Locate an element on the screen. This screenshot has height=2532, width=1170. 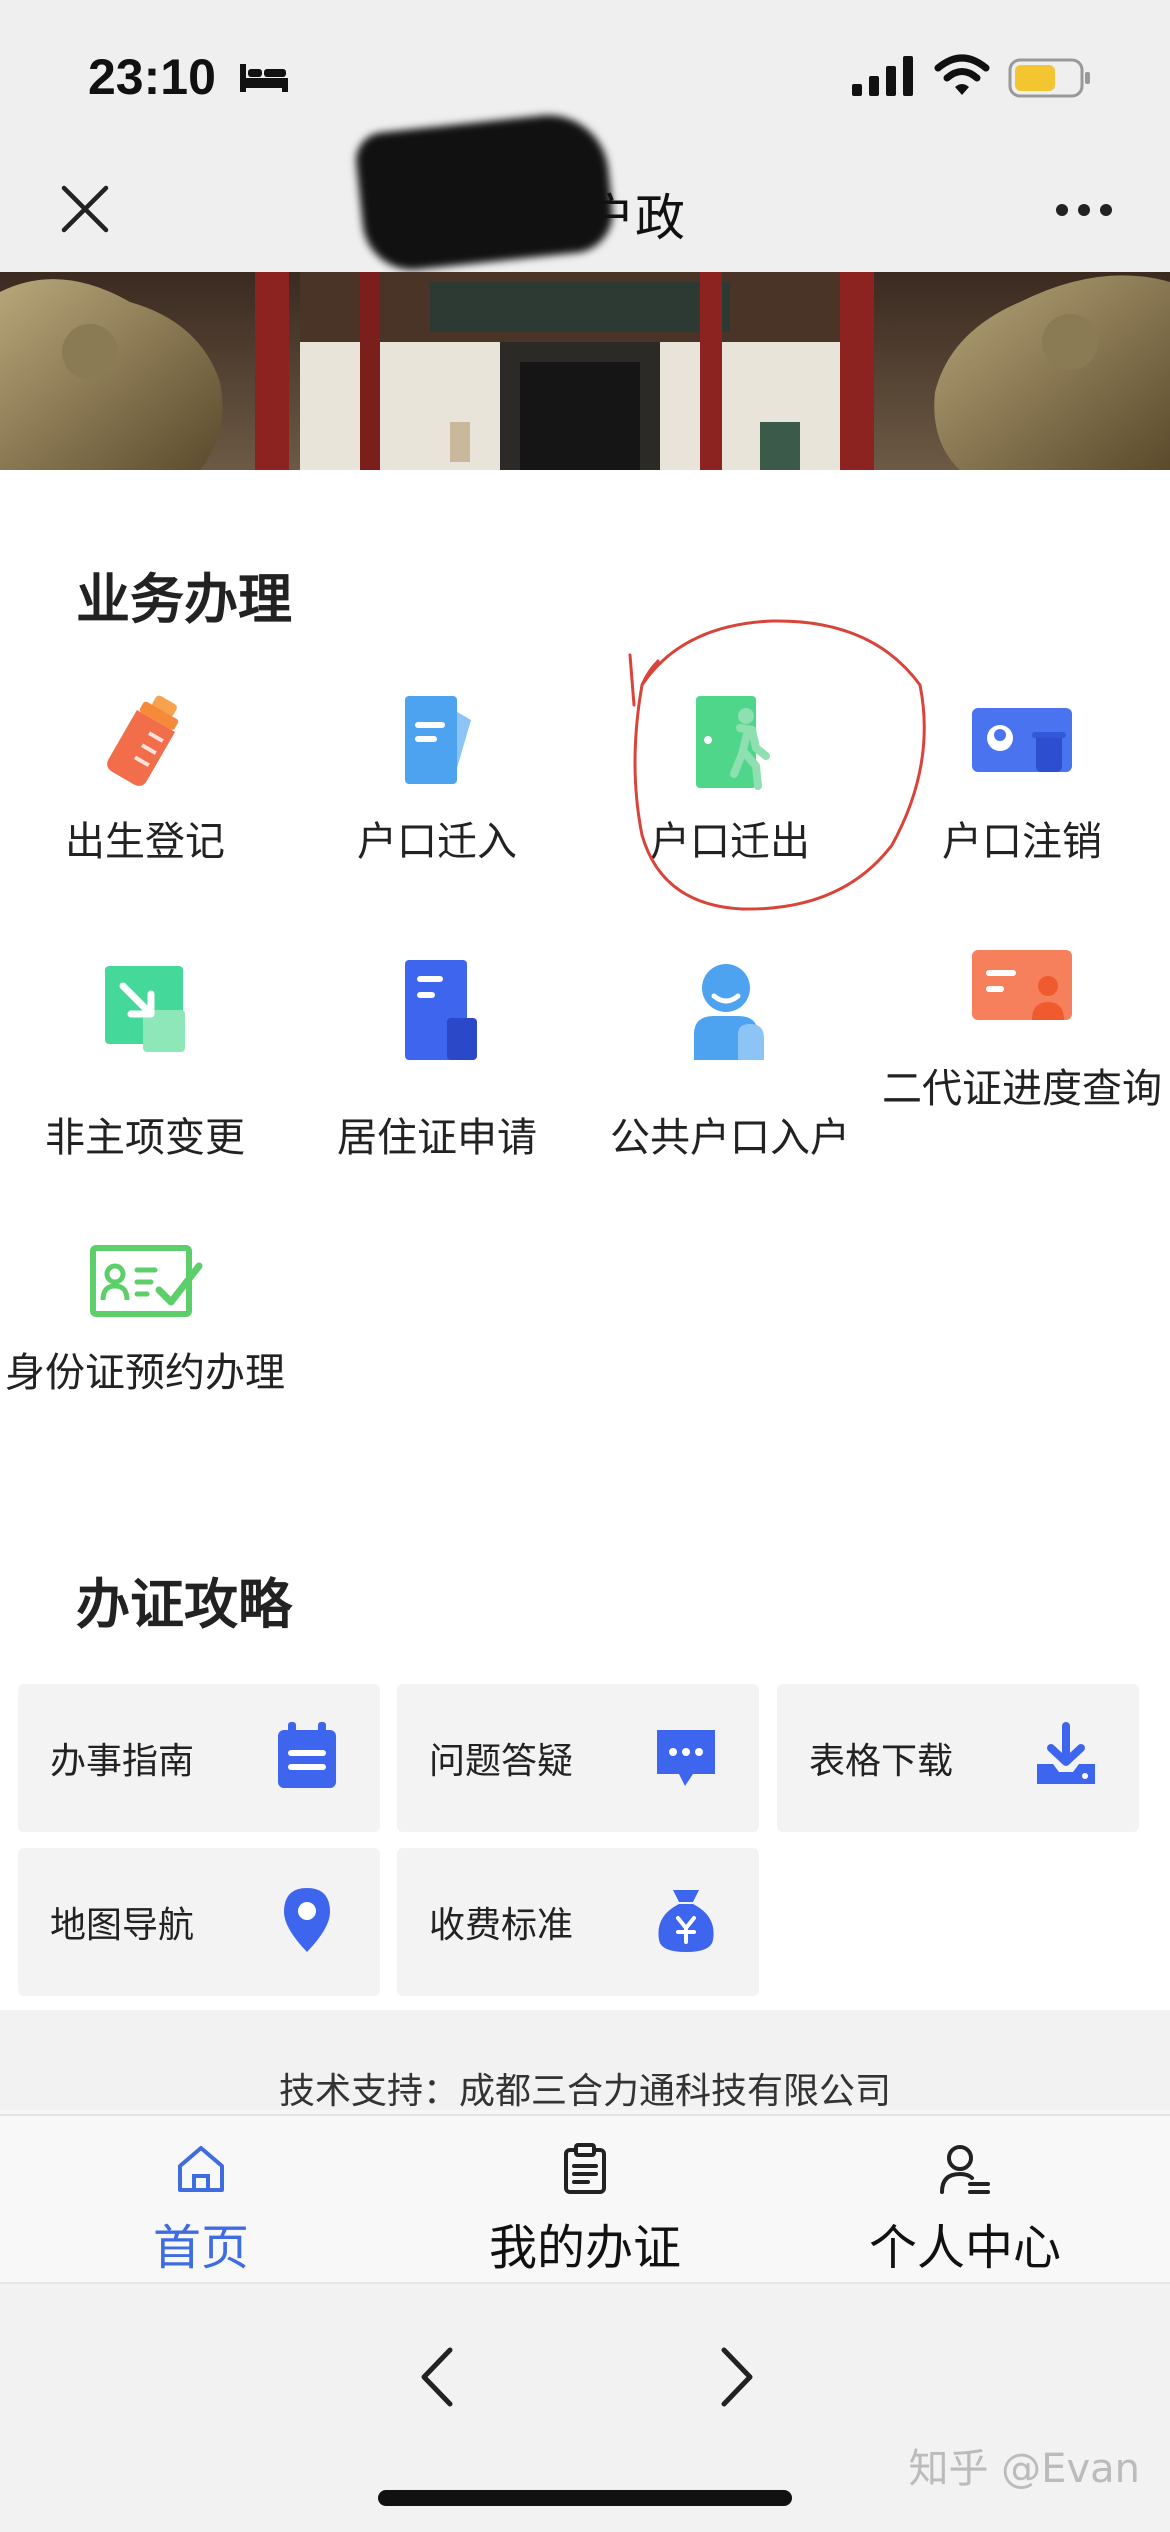
tab-bar: 首页 我的办证 个人中心 is located at coordinates (585, 2198).